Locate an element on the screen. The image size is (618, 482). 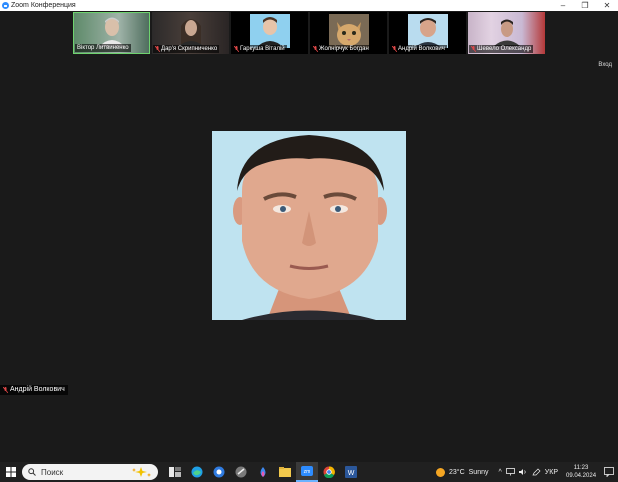
svg-text: W is located at coordinates (351, 473).